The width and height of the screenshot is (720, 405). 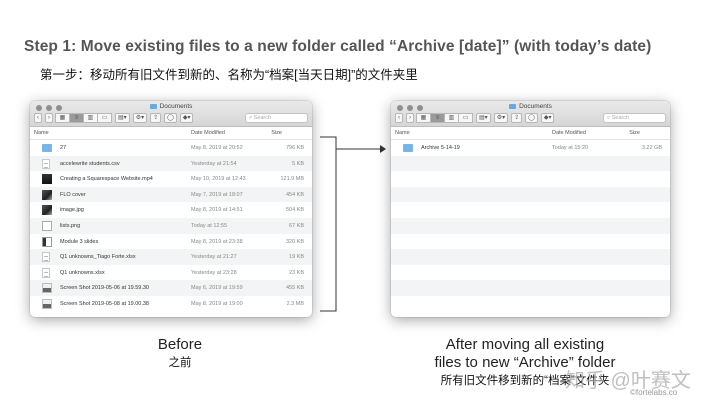 I want to click on file-date: May 6, 2019 at 19:59, so click(x=217, y=288).